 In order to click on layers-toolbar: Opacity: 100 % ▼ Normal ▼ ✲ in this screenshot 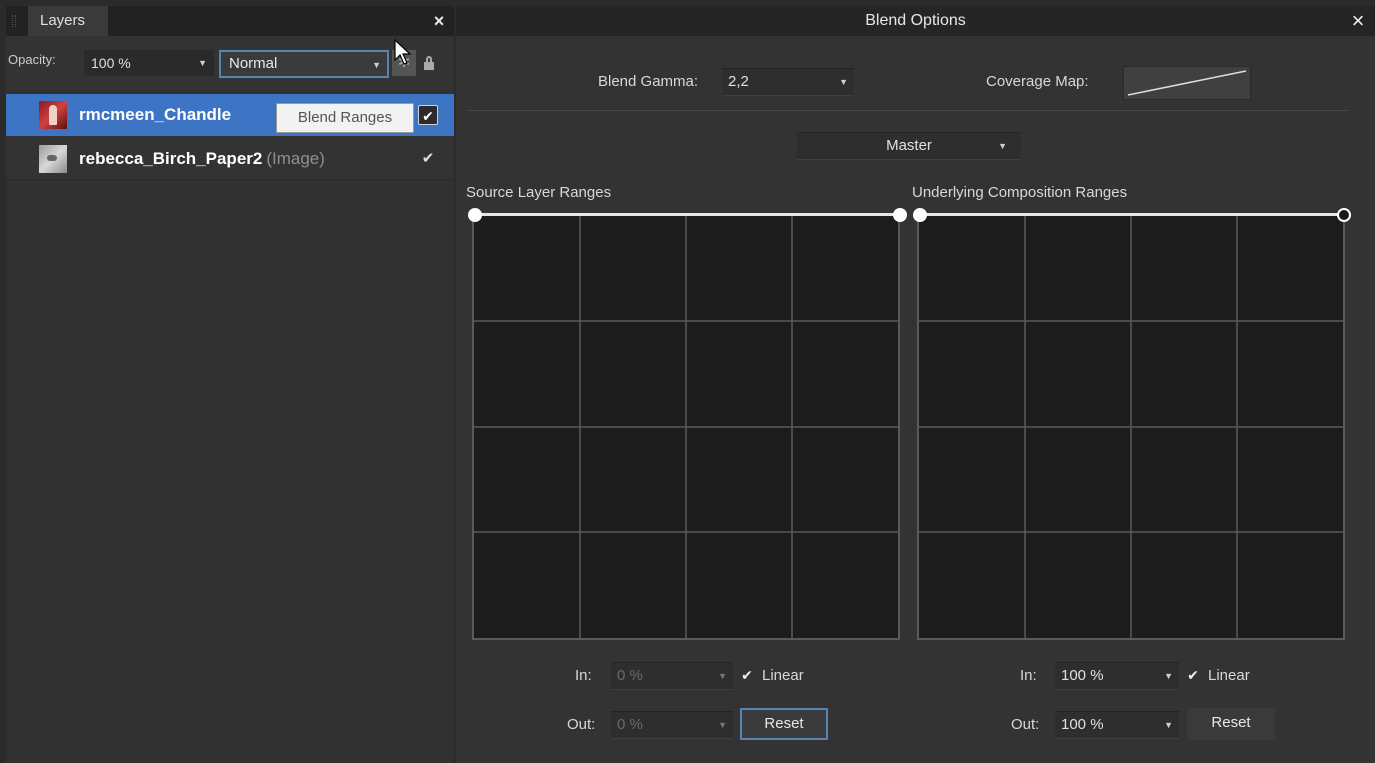, I will do `click(230, 64)`.